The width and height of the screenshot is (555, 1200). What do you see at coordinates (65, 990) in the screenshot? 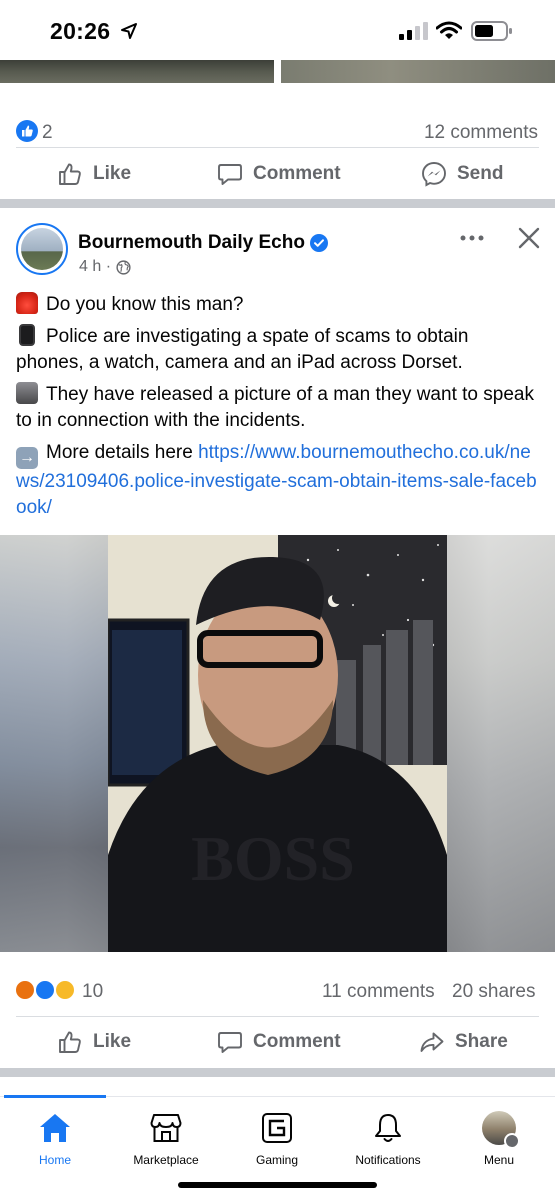
I see `haha-reaction-icon` at bounding box center [65, 990].